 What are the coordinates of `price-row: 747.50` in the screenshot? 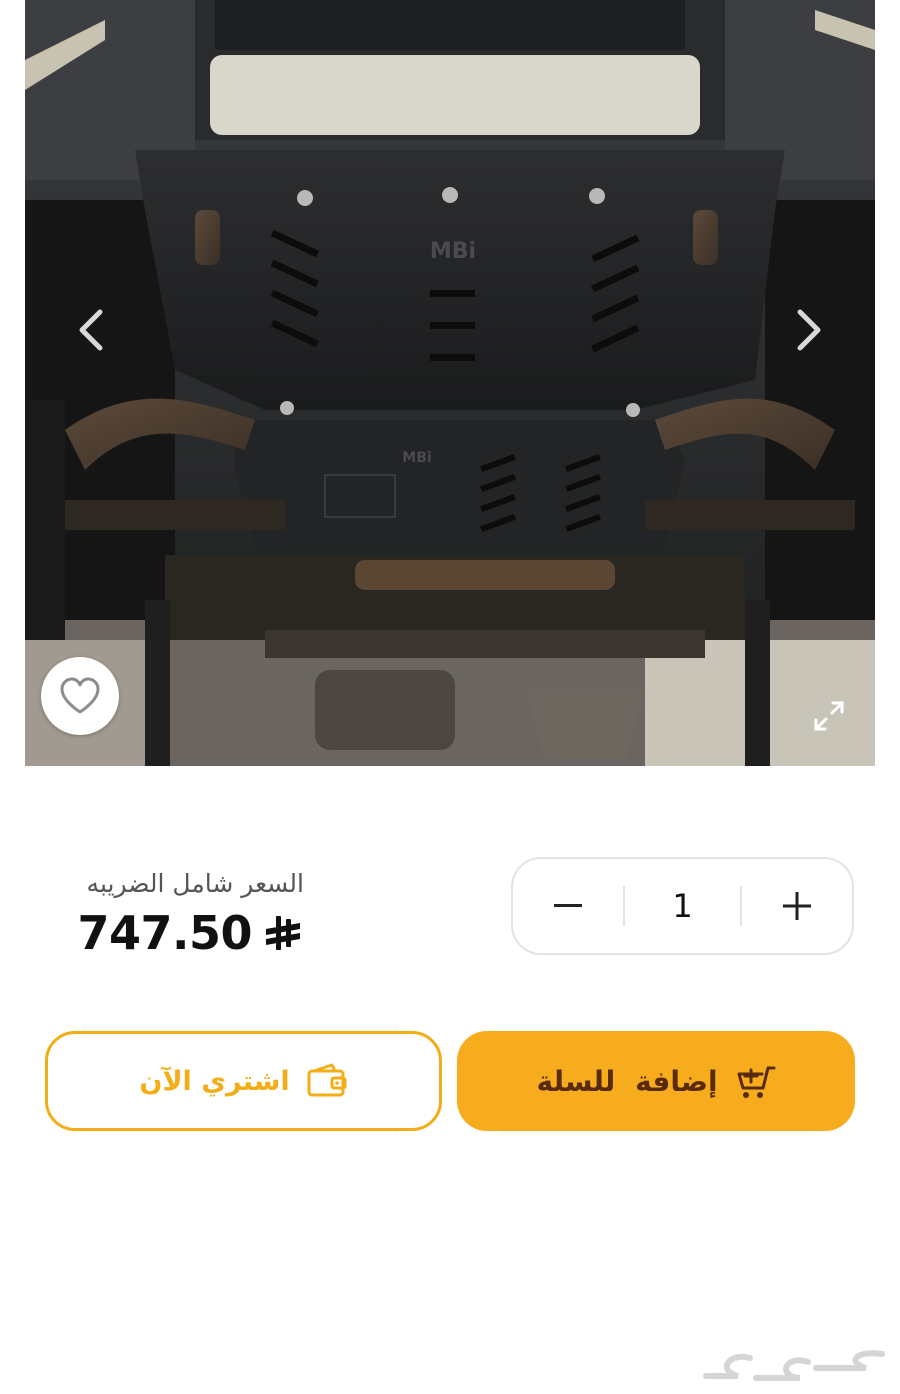 It's located at (190, 933).